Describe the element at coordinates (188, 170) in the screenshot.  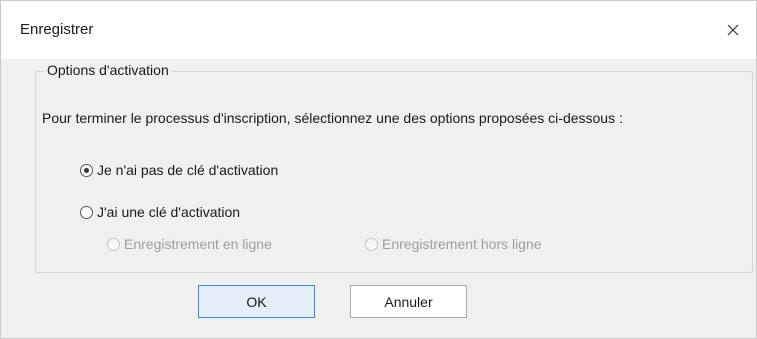
I see `radio-label: Je n'ai pas de clé d'activation` at that location.